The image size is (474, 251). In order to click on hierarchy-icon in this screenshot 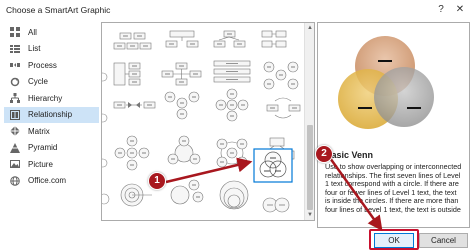, I will do `click(14, 98)`.